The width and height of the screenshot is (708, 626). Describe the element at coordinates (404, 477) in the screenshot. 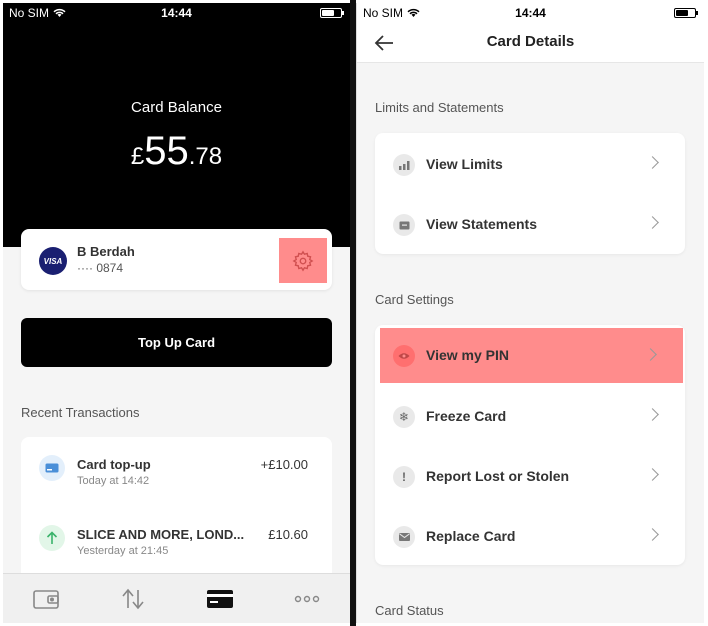

I see `exclamation-icon: !` at that location.